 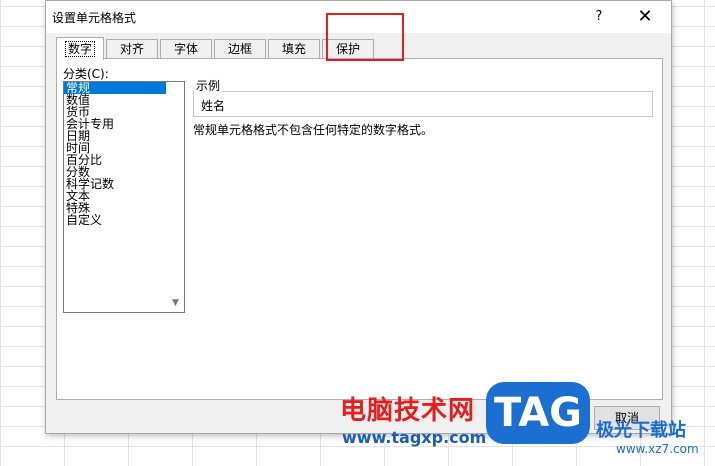 What do you see at coordinates (599, 17) in the screenshot?
I see `help-button: ?` at bounding box center [599, 17].